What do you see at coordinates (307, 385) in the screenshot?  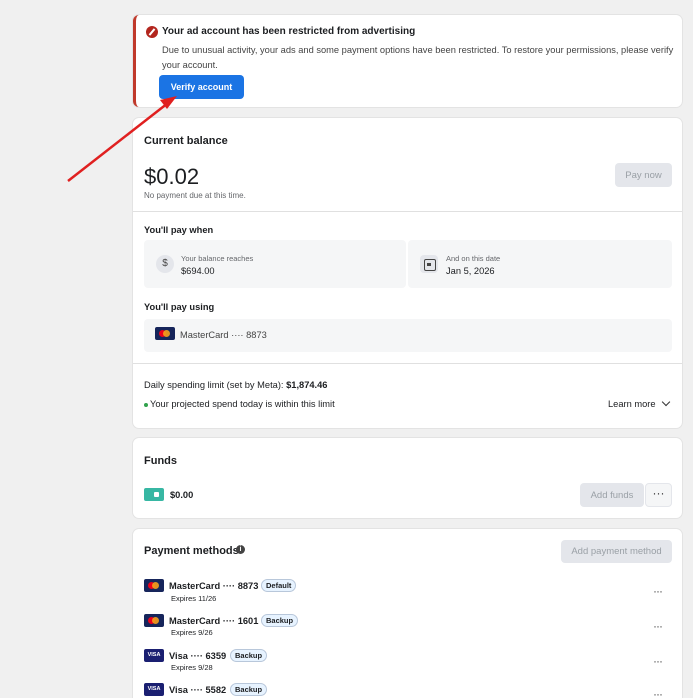 I see `spending-limit-value: $1,874.46` at bounding box center [307, 385].